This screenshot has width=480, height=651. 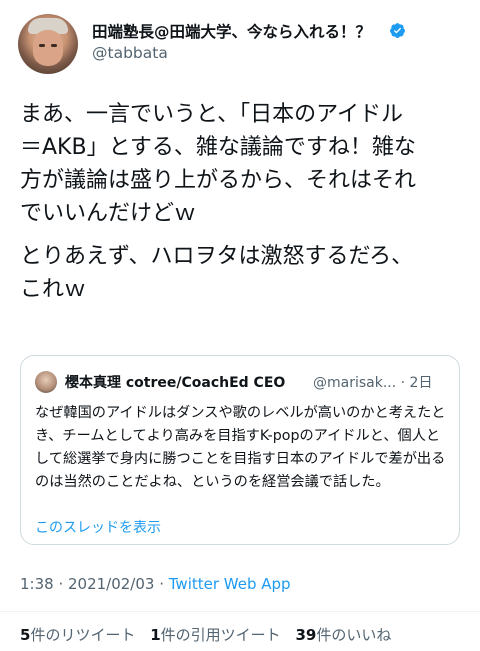 What do you see at coordinates (98, 527) in the screenshot?
I see `show-thread-link: このスレッドを表示` at bounding box center [98, 527].